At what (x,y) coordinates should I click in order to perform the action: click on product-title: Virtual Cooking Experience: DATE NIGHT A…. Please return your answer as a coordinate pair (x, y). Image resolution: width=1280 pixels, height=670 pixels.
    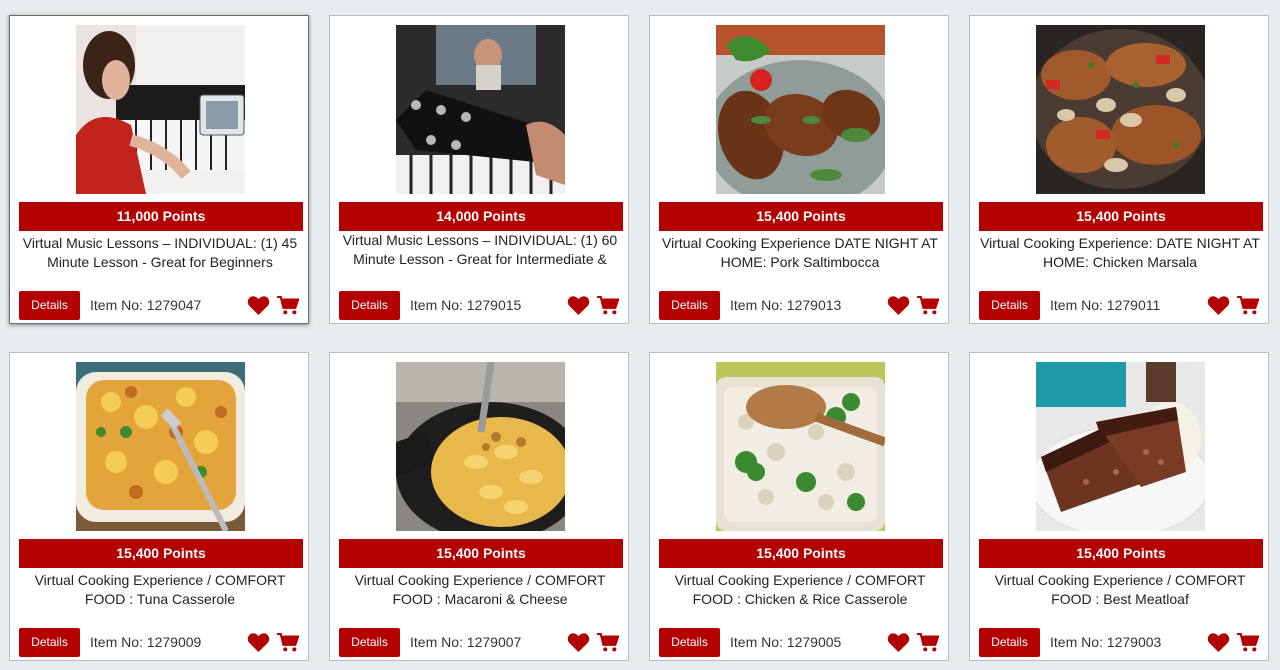
    Looking at the image, I should click on (1120, 253).